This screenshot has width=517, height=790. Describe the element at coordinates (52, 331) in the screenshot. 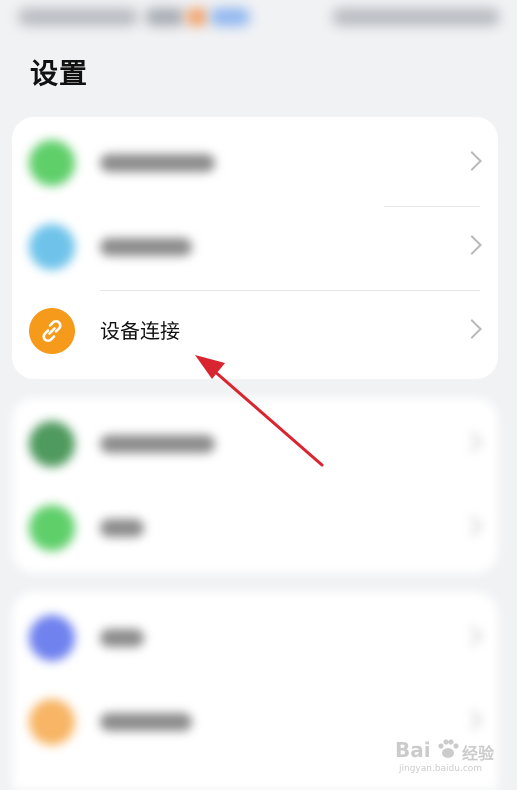

I see `link-icon` at that location.